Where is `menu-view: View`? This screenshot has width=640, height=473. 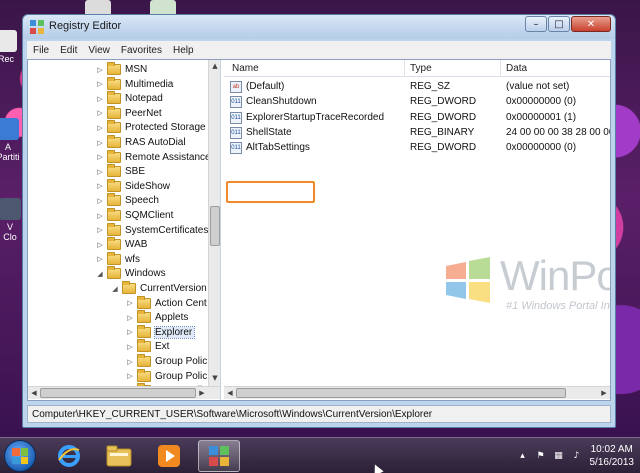
menu-view: View is located at coordinates (99, 50).